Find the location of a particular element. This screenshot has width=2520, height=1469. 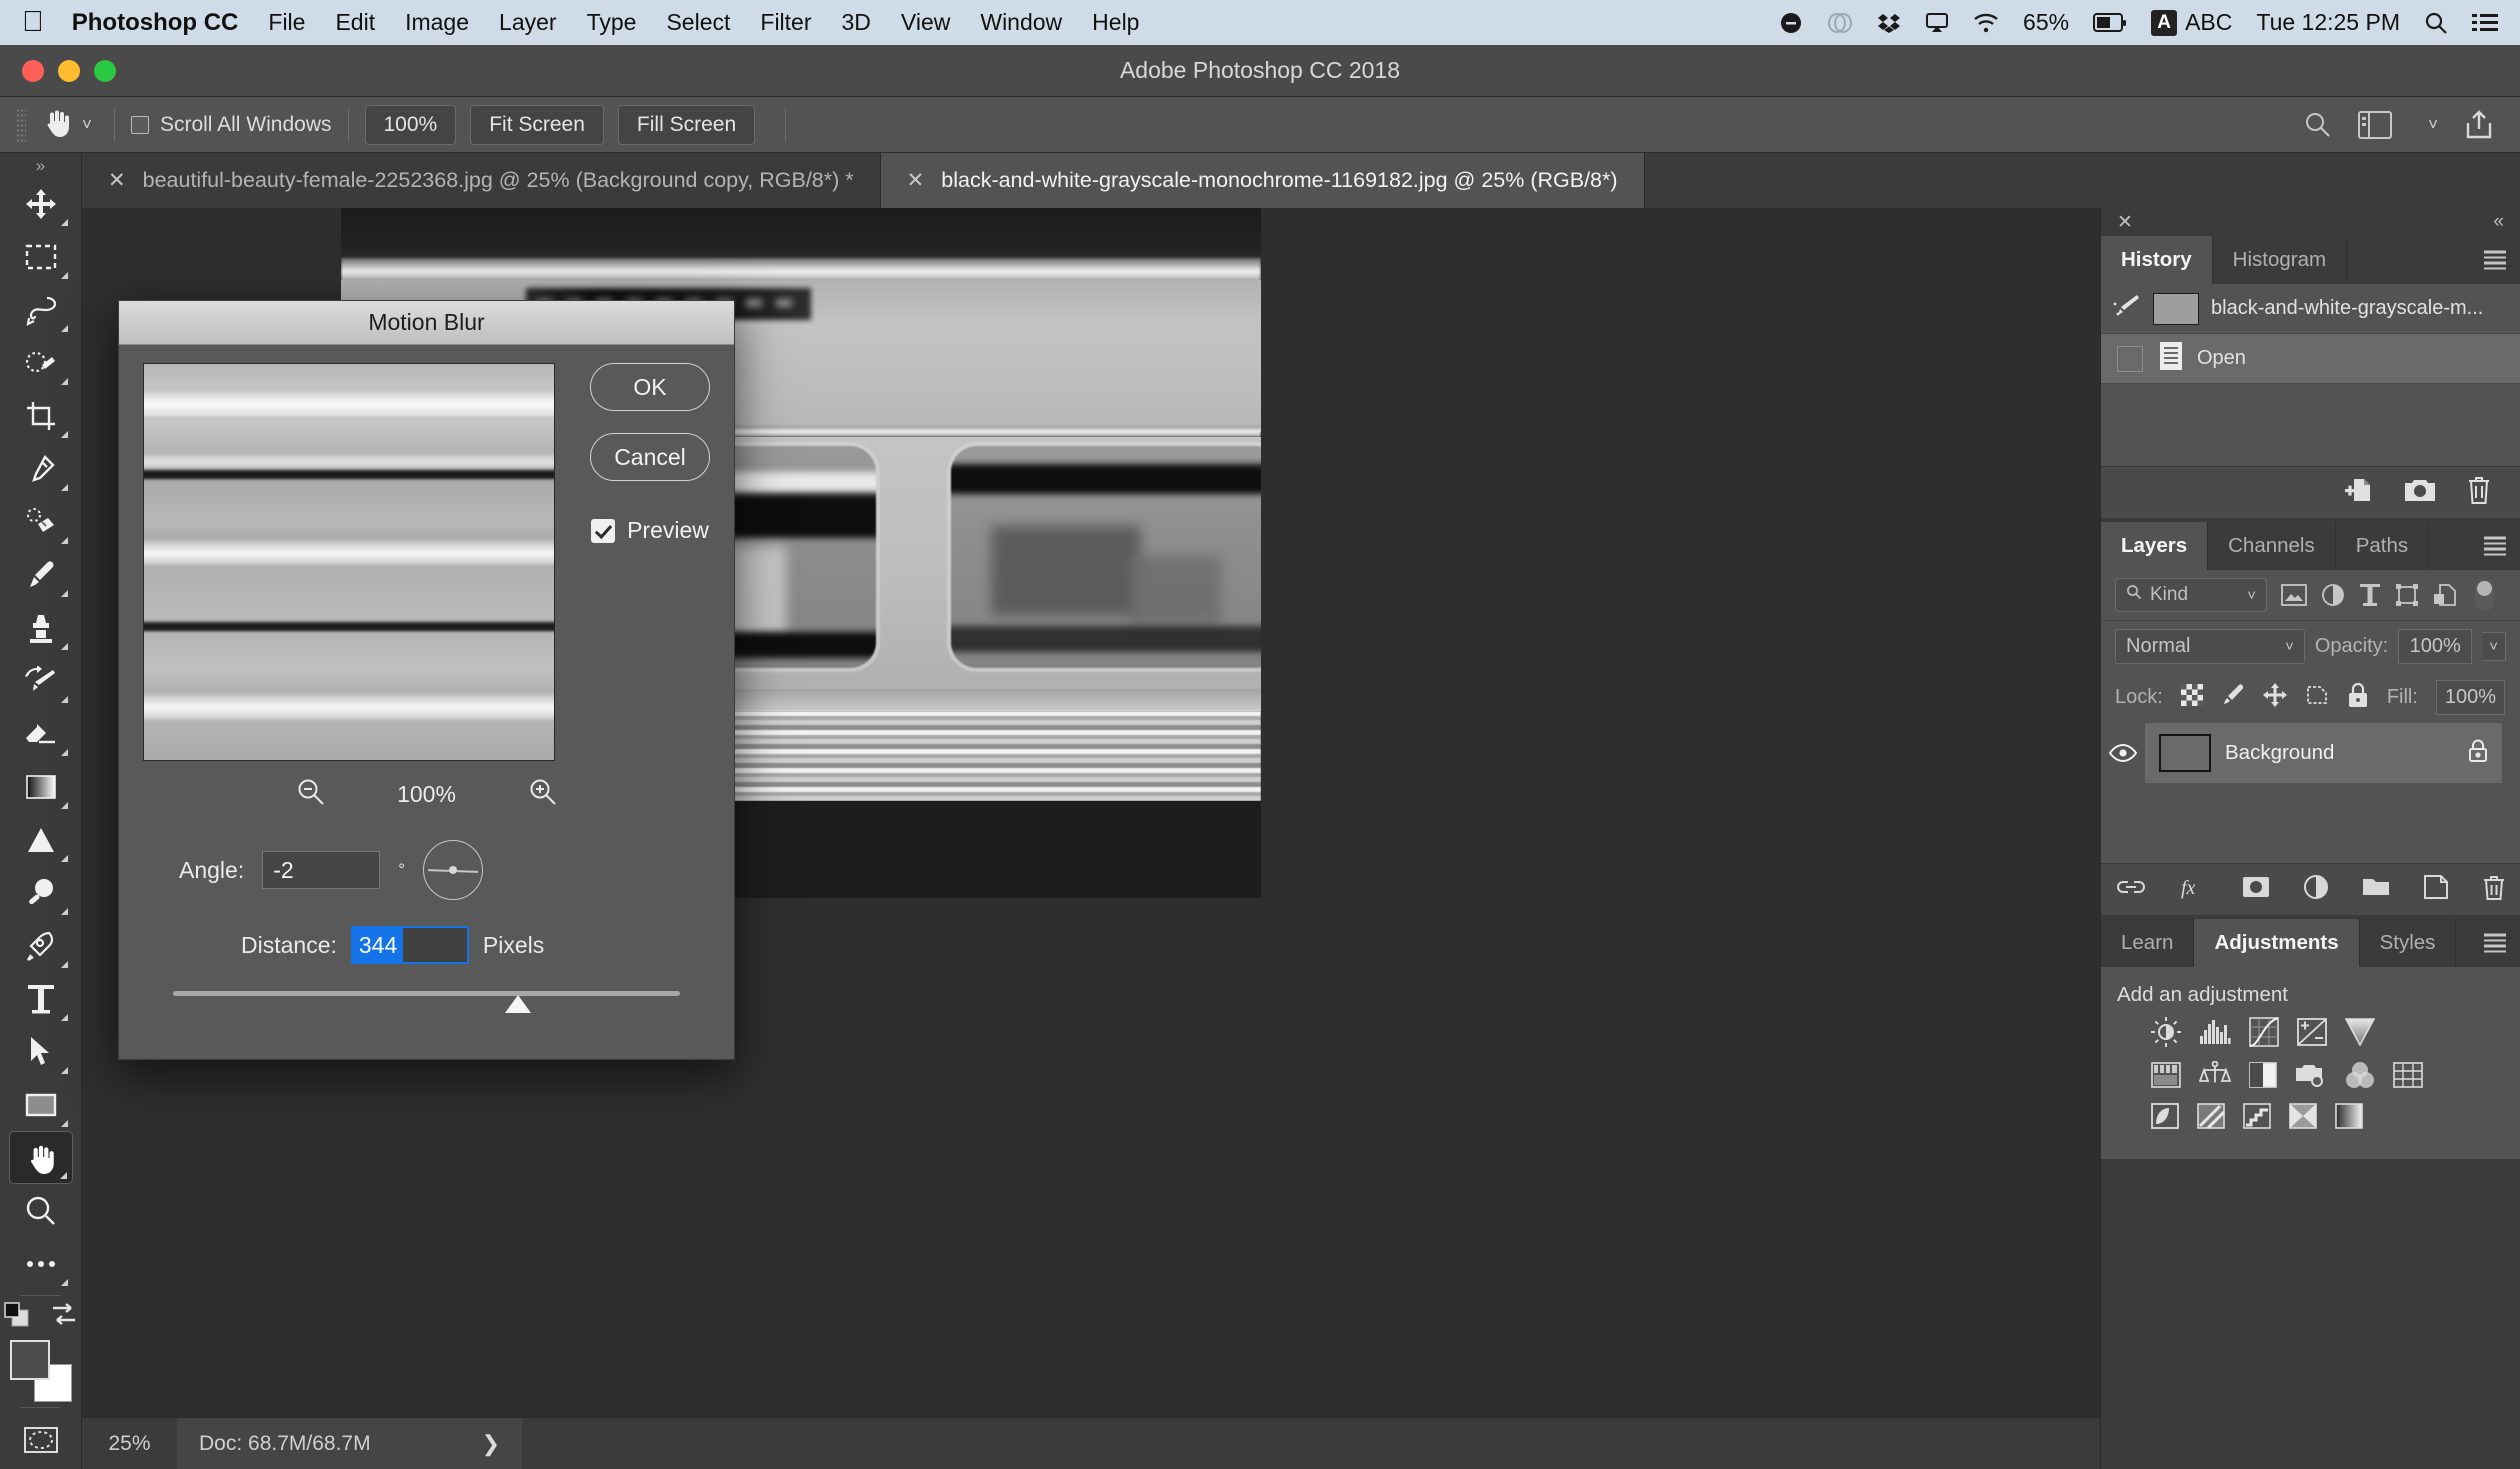

filter-pixel-icon is located at coordinates (2294, 595).